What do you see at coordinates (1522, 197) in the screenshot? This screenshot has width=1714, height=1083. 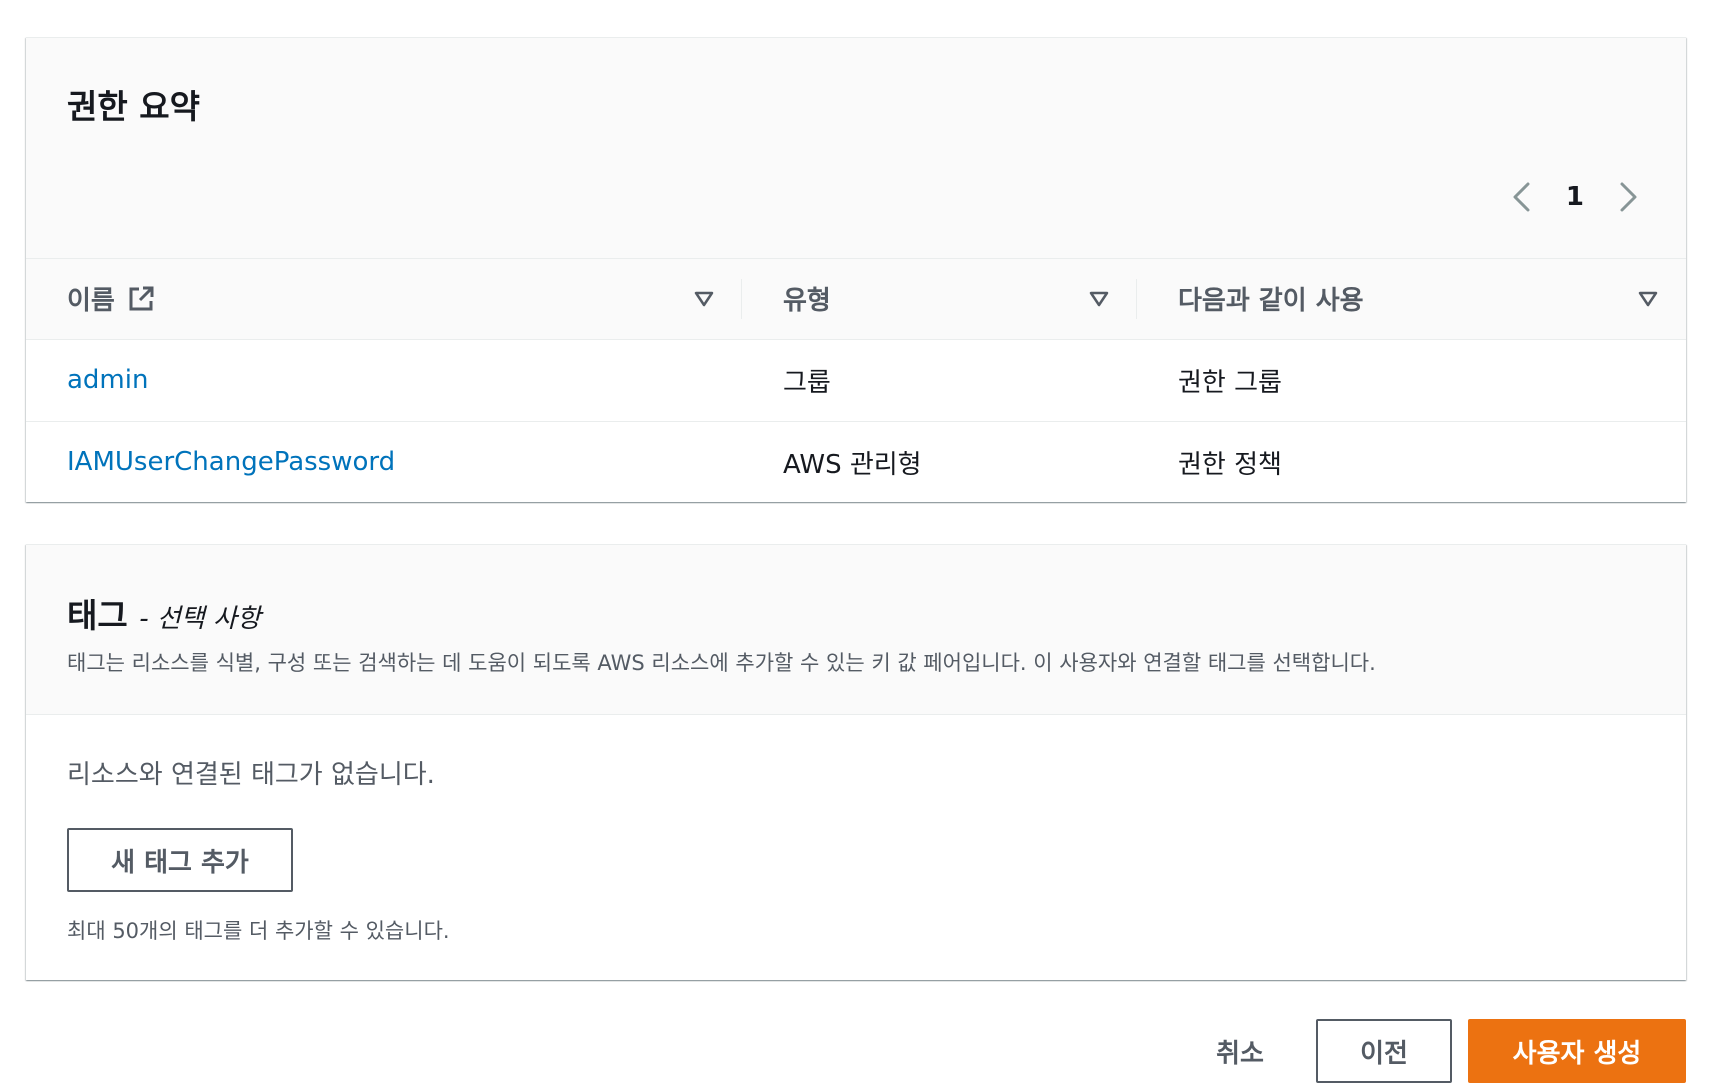 I see `chevron-left-icon` at bounding box center [1522, 197].